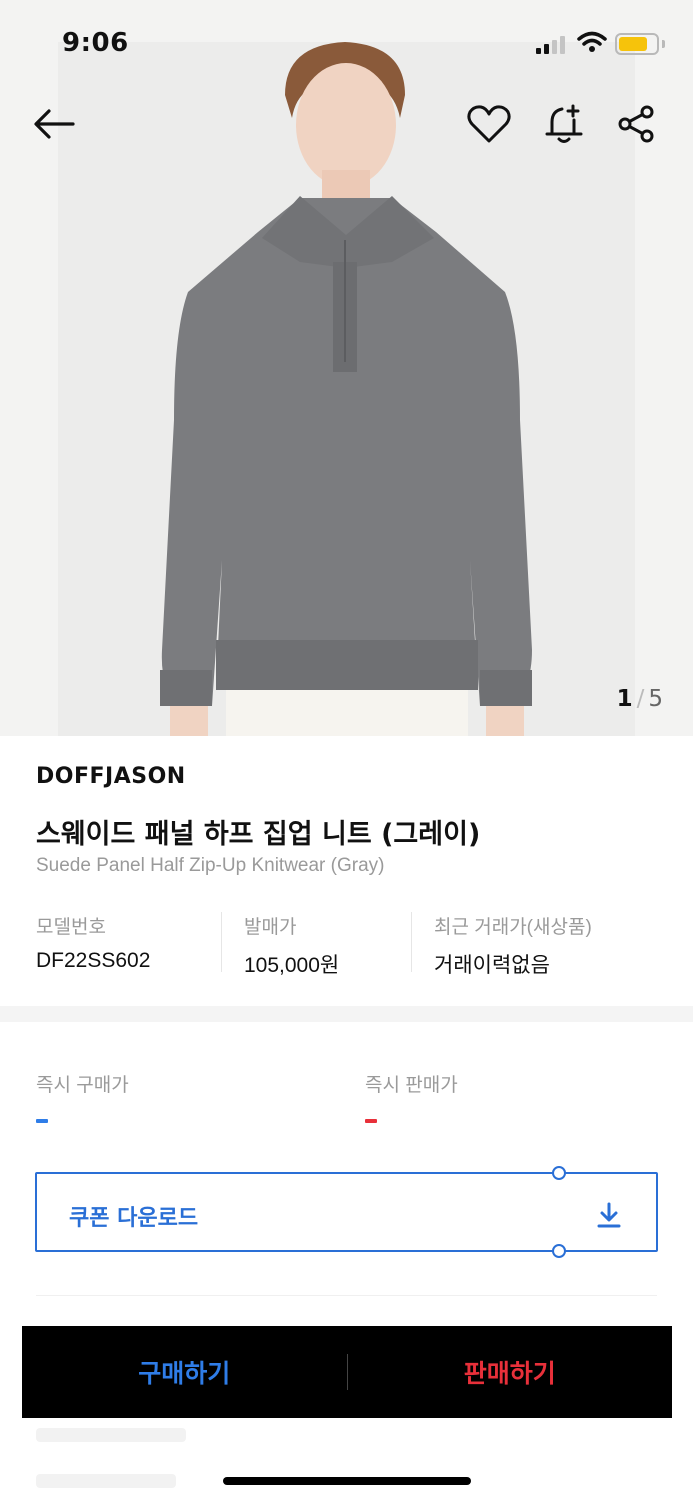  Describe the element at coordinates (258, 834) in the screenshot. I see `product-title-ko: 스웨이드 패널 하프 집업 니트 (그레이)` at that location.